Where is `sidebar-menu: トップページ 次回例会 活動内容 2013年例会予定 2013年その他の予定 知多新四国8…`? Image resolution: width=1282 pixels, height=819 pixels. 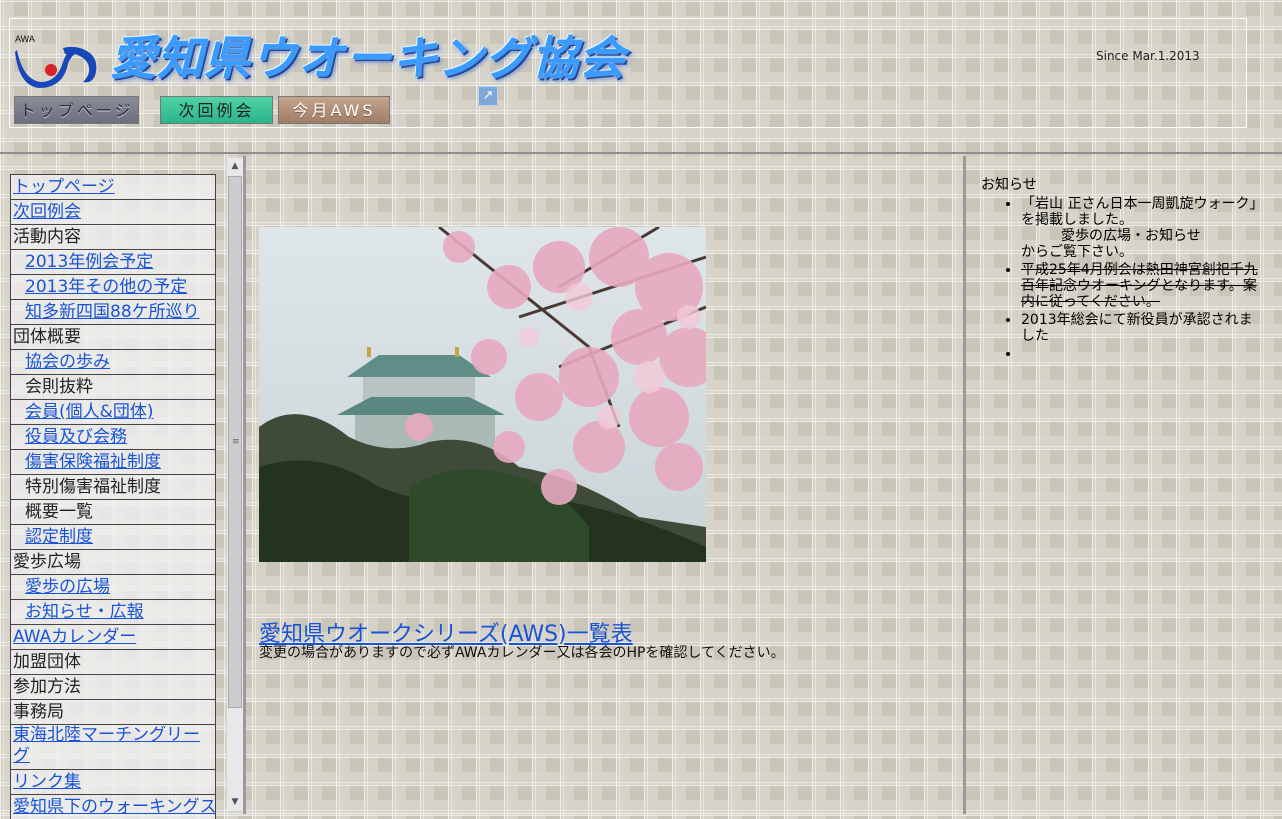
sidebar-menu: トップページ 次回例会 活動内容 2013年例会予定 2013年その他の予定 知多新四国8… is located at coordinates (113, 496).